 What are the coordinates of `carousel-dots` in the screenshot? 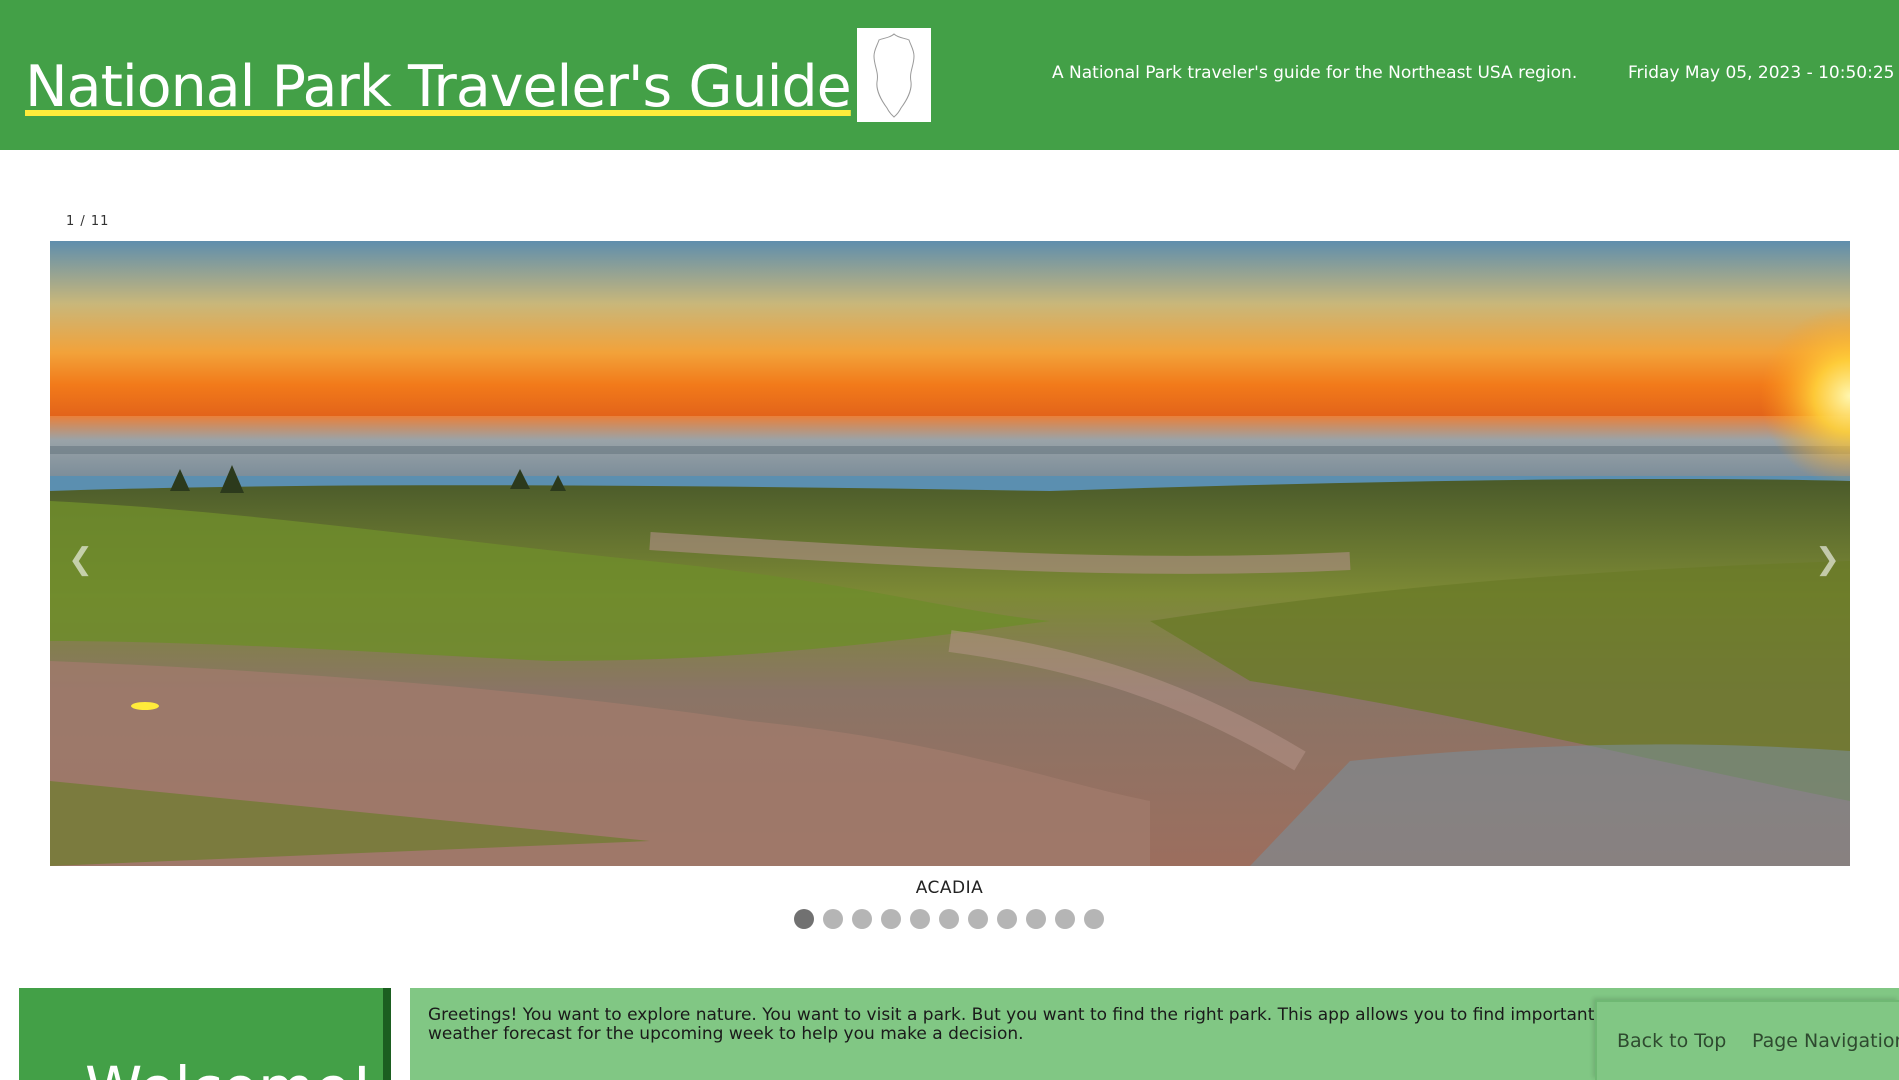 It's located at (949, 919).